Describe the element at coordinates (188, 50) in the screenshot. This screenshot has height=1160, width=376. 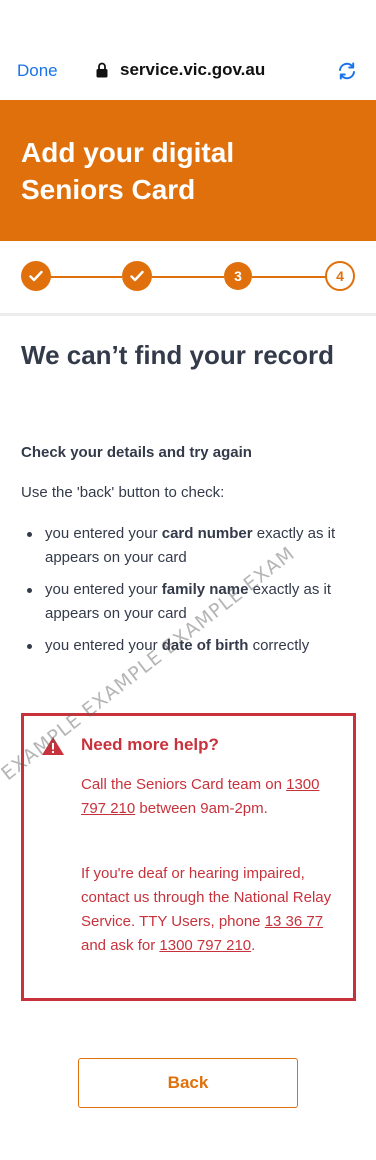
I see `browser-bar: Done service.vic.gov.au` at that location.